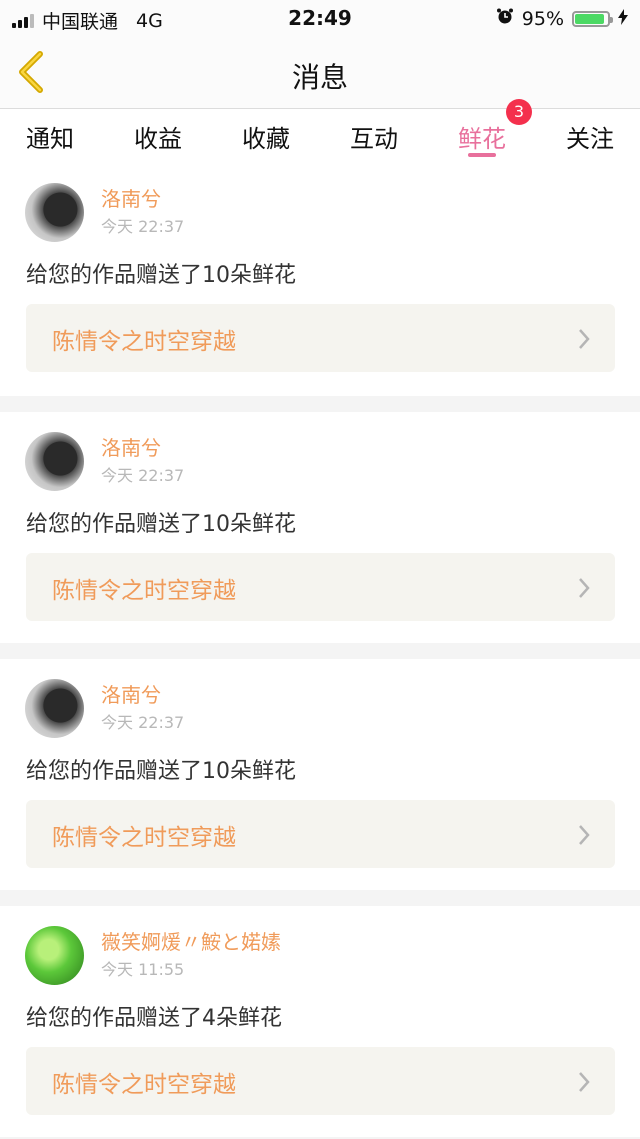  What do you see at coordinates (374, 139) in the screenshot?
I see `tab-label: 互动` at bounding box center [374, 139].